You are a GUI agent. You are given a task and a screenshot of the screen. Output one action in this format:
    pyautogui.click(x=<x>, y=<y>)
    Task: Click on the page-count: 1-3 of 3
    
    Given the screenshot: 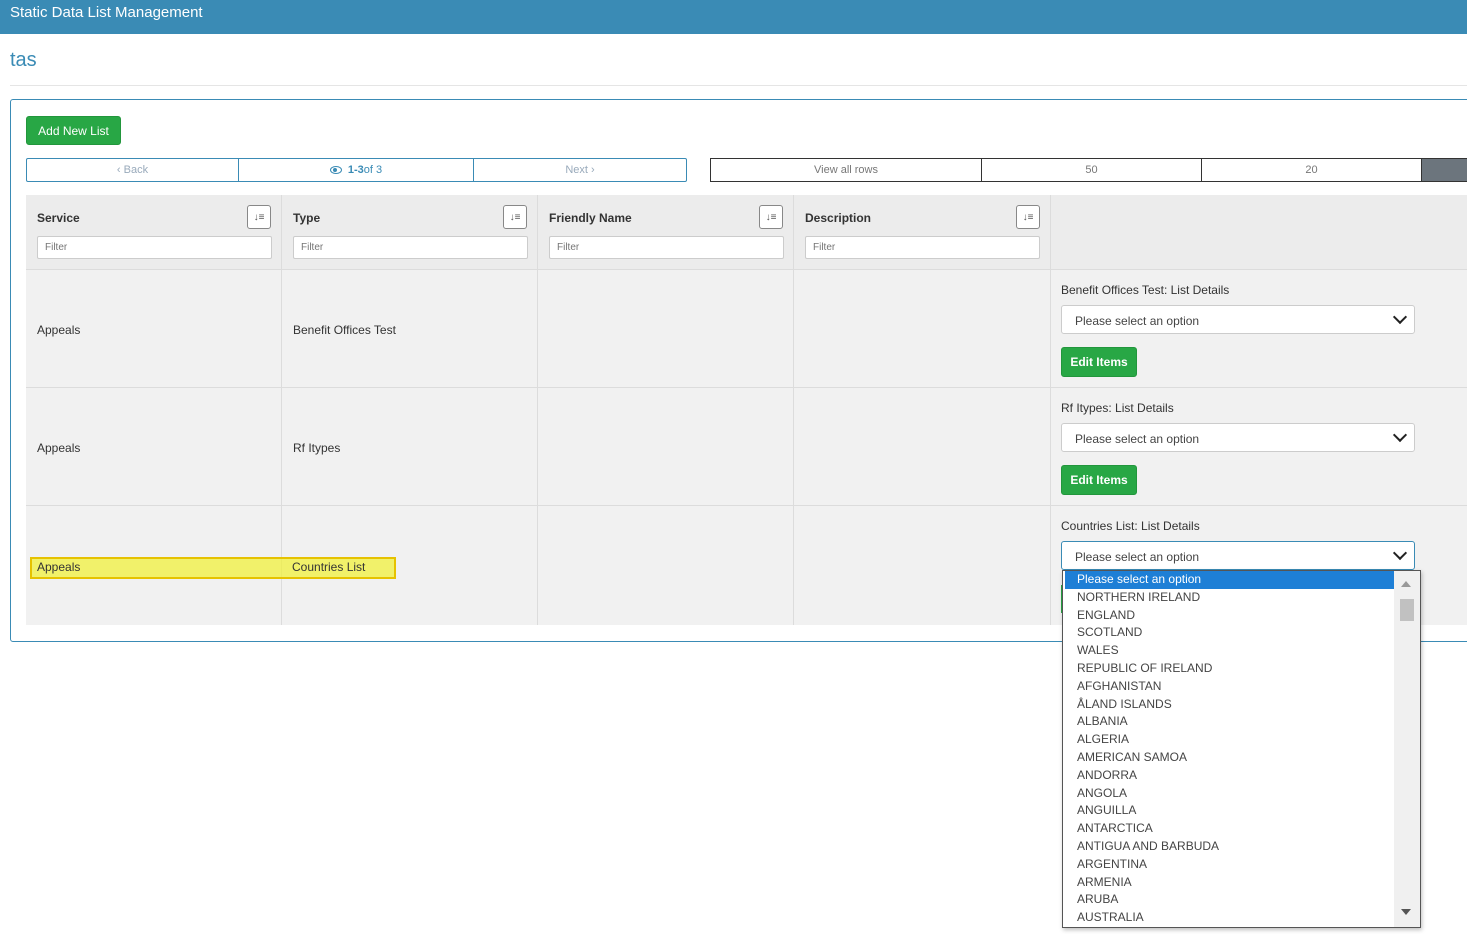 What is the action you would take?
    pyautogui.click(x=356, y=170)
    